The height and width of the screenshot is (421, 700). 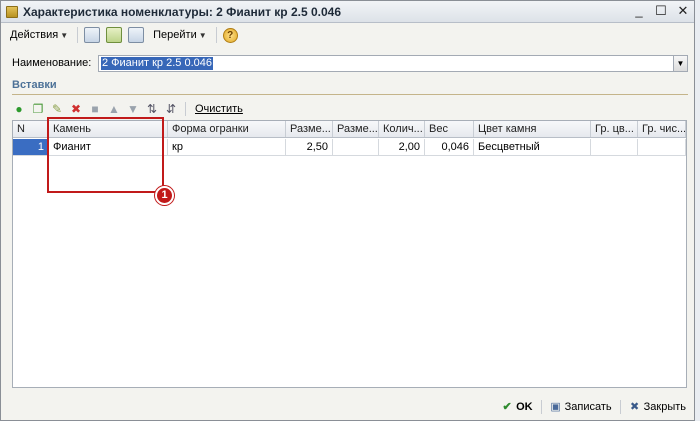 I want to click on clear-button: Очистить, so click(x=219, y=109).